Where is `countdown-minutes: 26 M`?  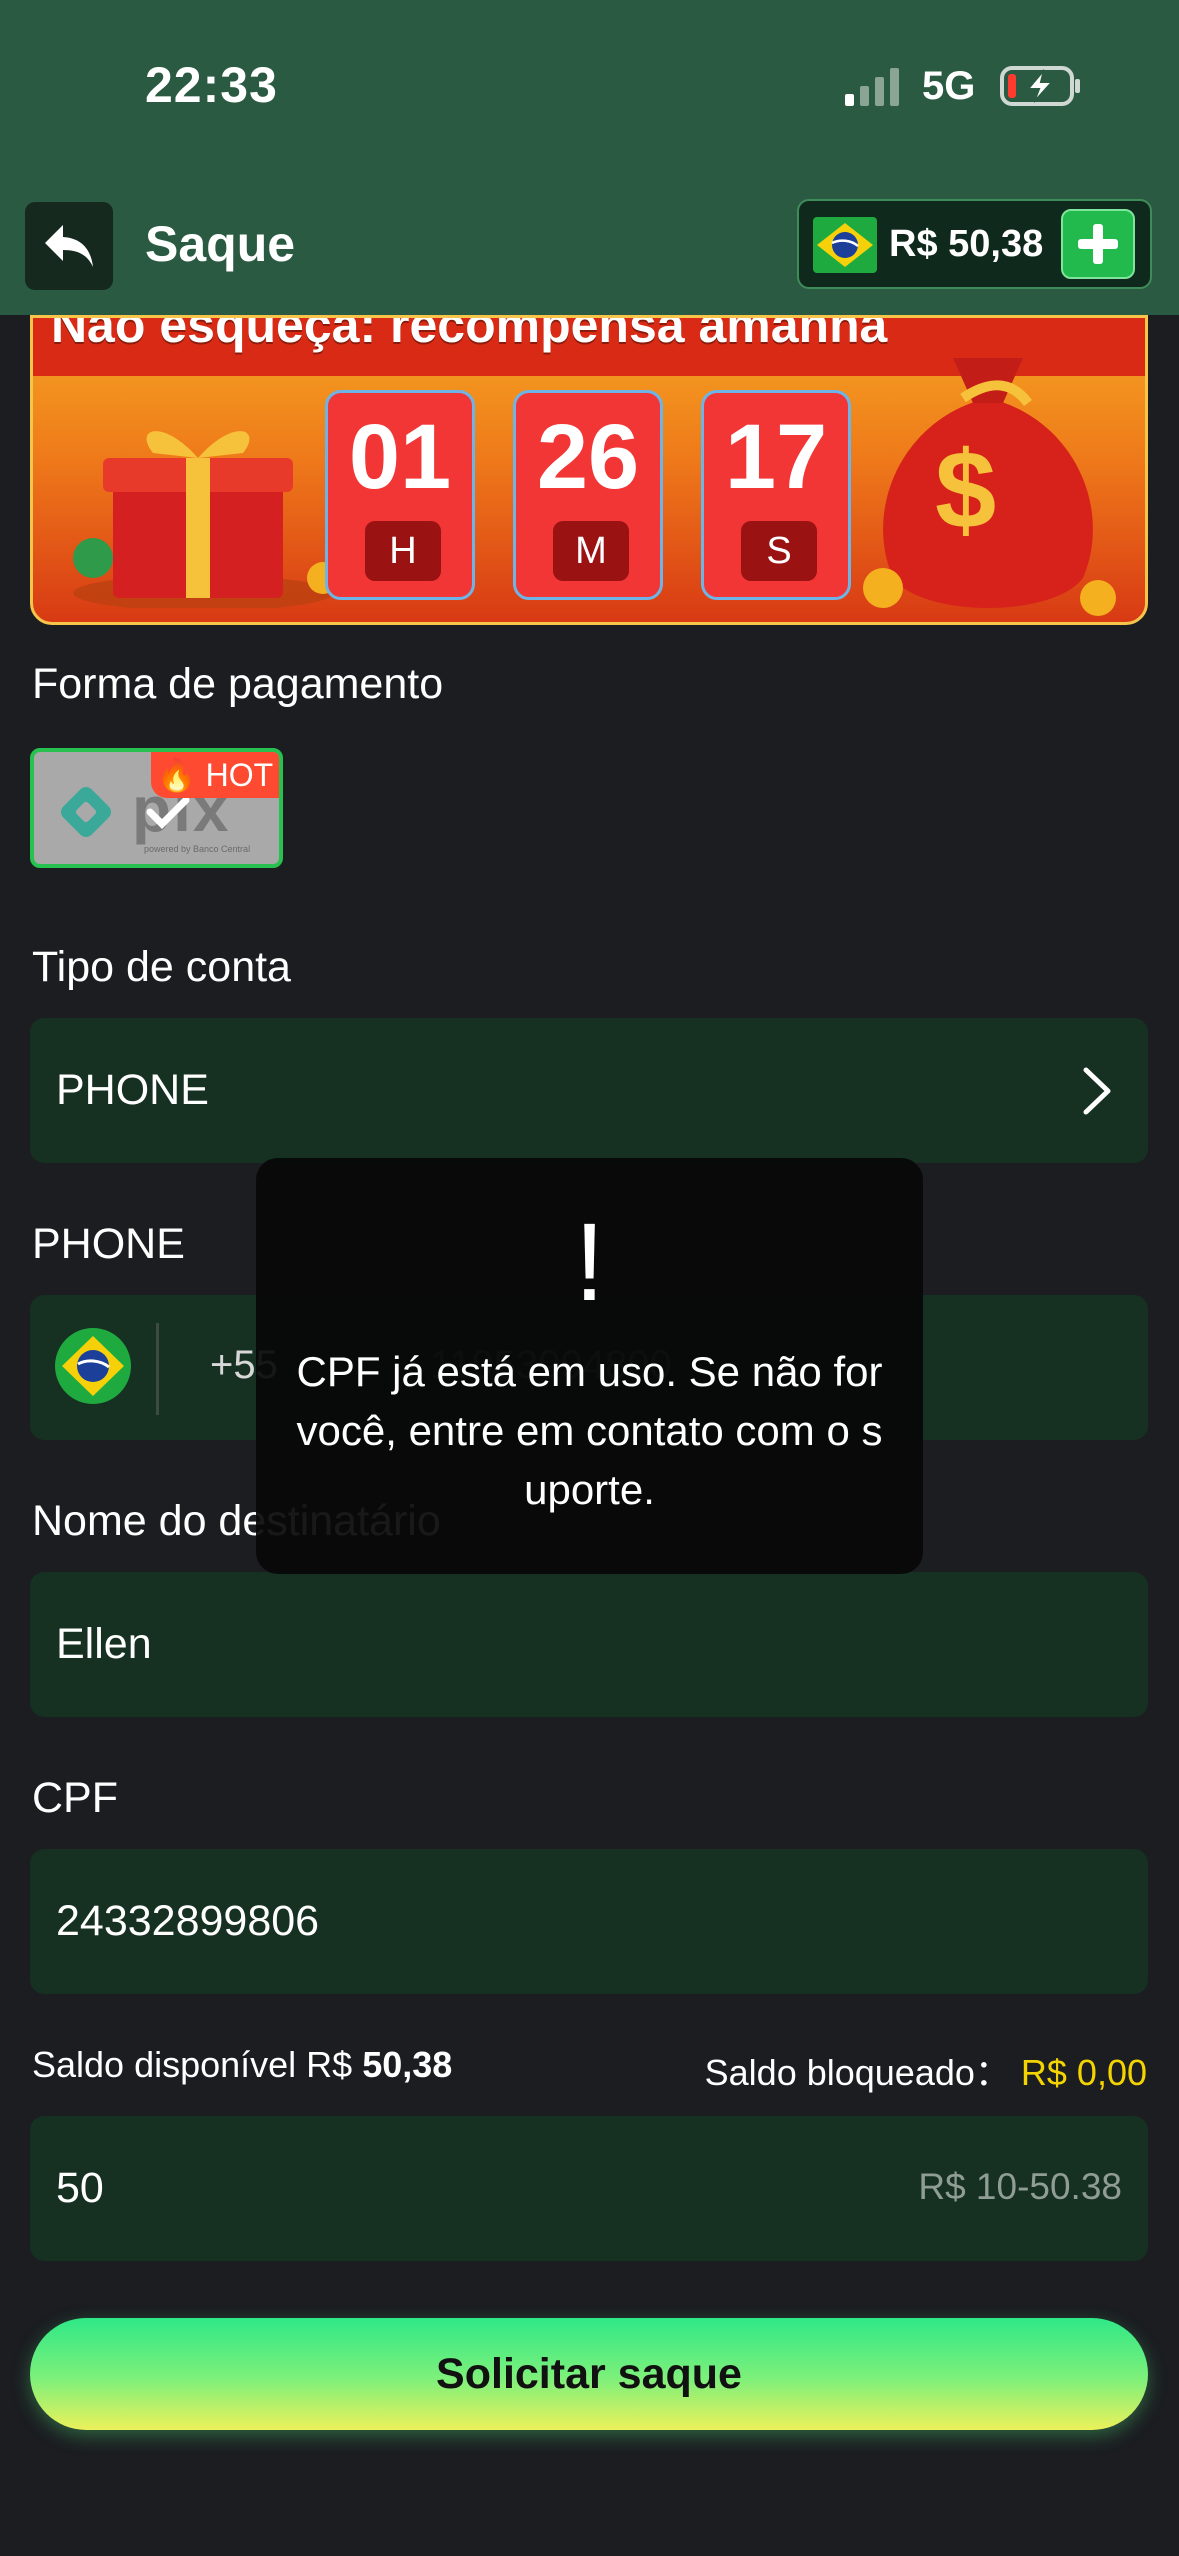
countdown-minutes: 26 M is located at coordinates (588, 495).